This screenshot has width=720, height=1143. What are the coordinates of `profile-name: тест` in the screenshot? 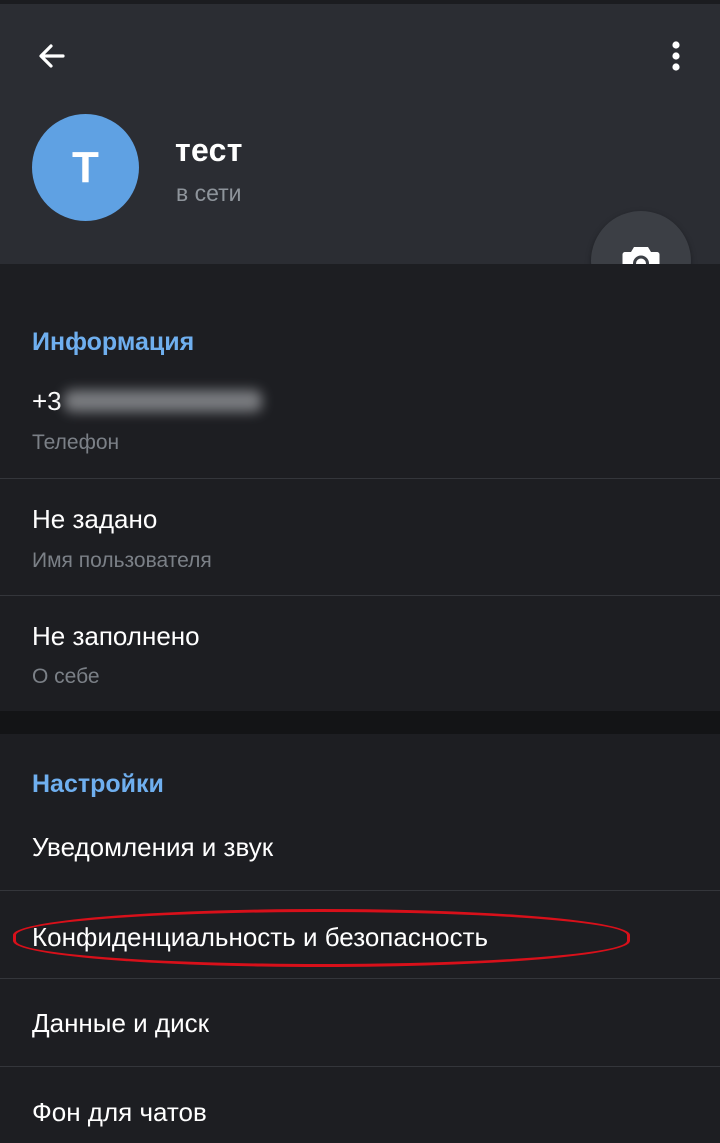 It's located at (209, 150).